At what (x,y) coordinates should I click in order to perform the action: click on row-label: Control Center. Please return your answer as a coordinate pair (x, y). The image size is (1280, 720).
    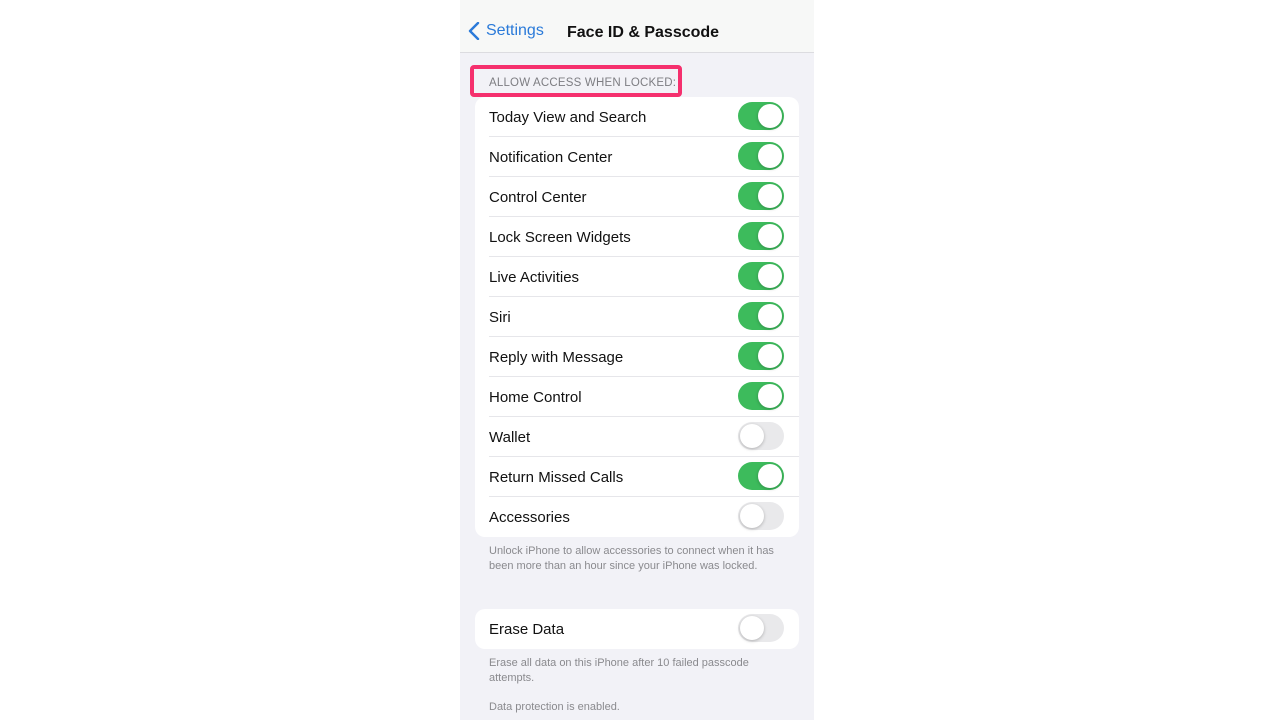
    Looking at the image, I should click on (538, 197).